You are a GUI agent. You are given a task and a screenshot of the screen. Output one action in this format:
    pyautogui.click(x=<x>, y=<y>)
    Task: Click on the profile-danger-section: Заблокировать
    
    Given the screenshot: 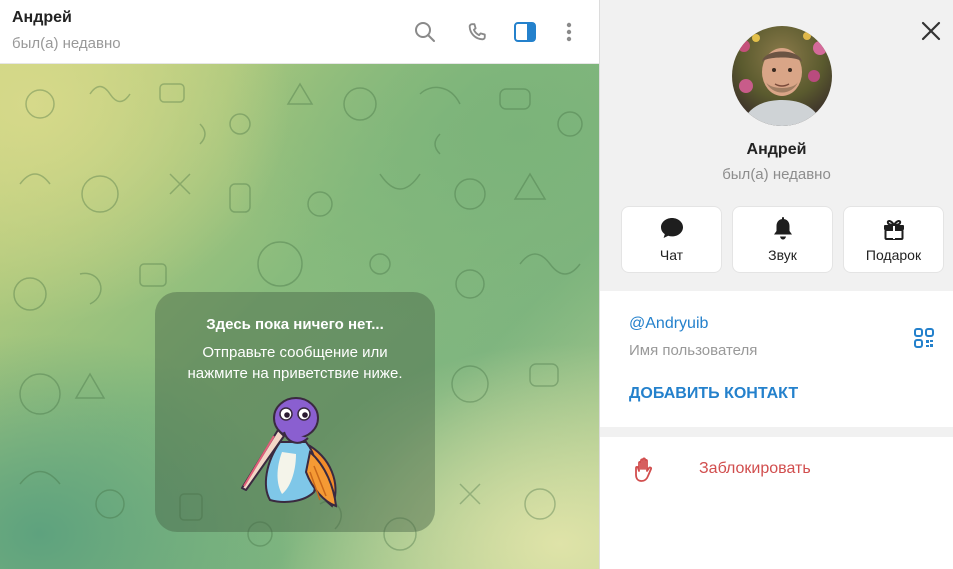 What is the action you would take?
    pyautogui.click(x=776, y=503)
    